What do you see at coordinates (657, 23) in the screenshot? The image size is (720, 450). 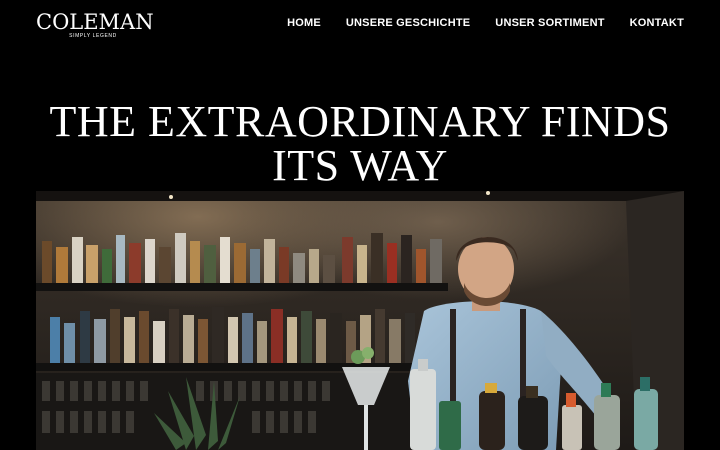 I see `nav-item-kontakt: KONTAKT` at bounding box center [657, 23].